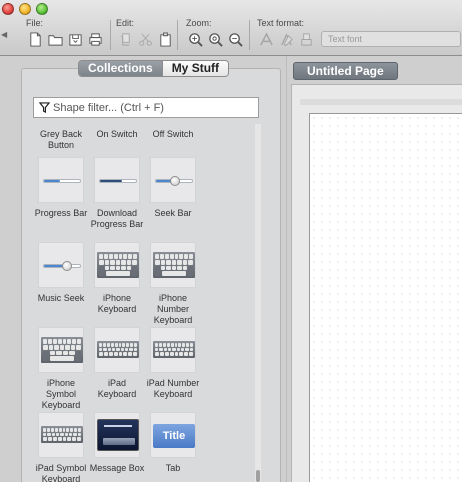 The height and width of the screenshot is (482, 462). I want to click on text-format-group-label: Text format:, so click(281, 23).